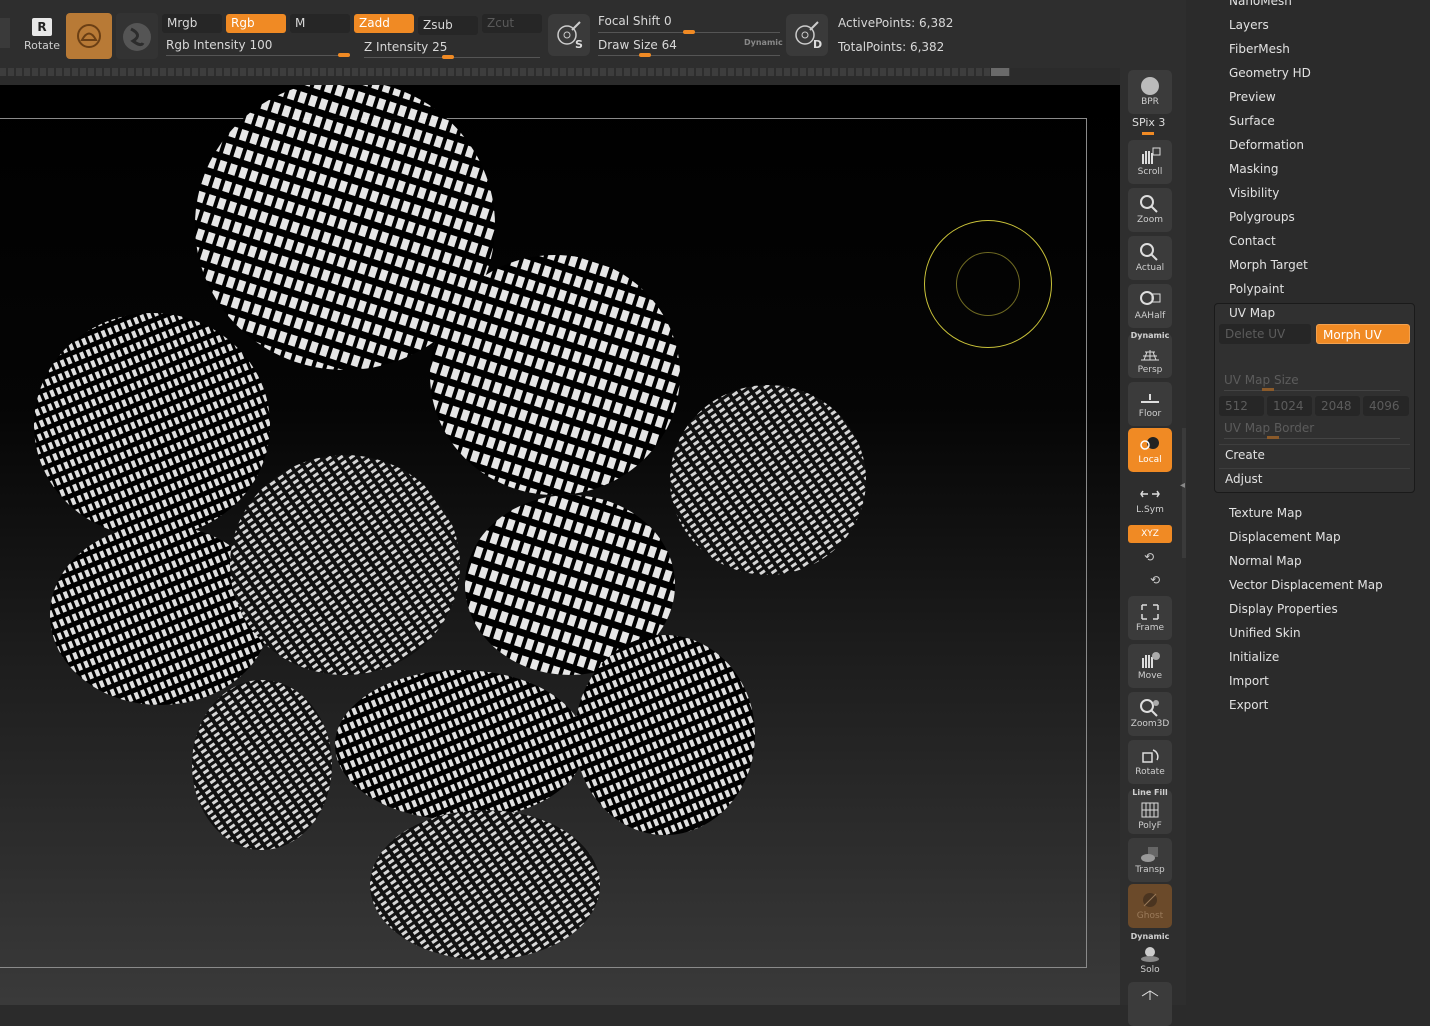  I want to click on rgb-intensity-value: 100, so click(261, 45).